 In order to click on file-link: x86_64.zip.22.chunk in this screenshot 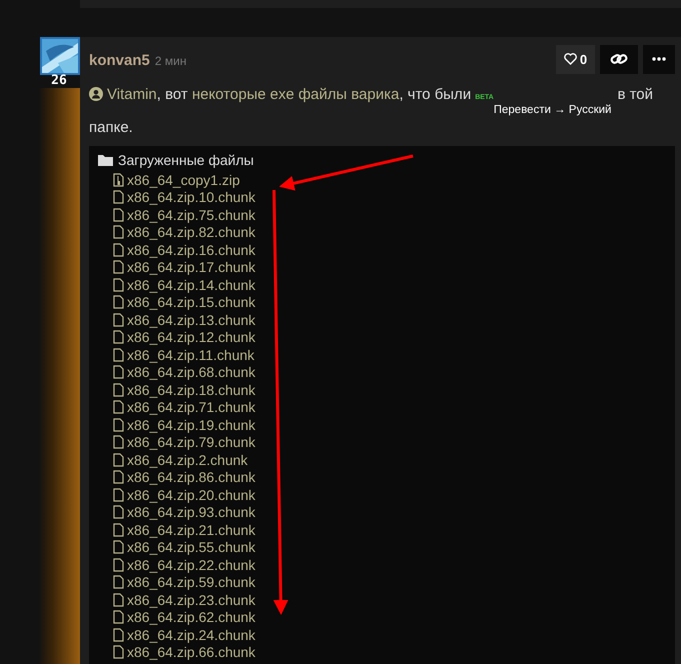, I will do `click(191, 564)`.